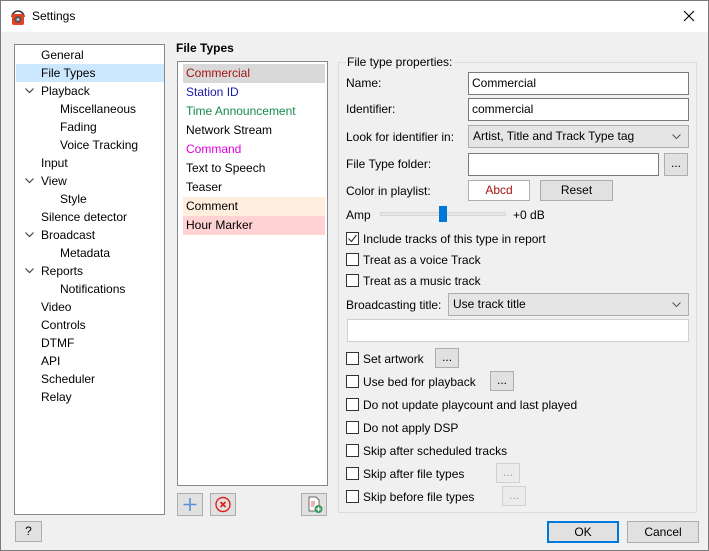 The height and width of the screenshot is (551, 709). Describe the element at coordinates (28, 531) in the screenshot. I see `help-button: ?` at that location.